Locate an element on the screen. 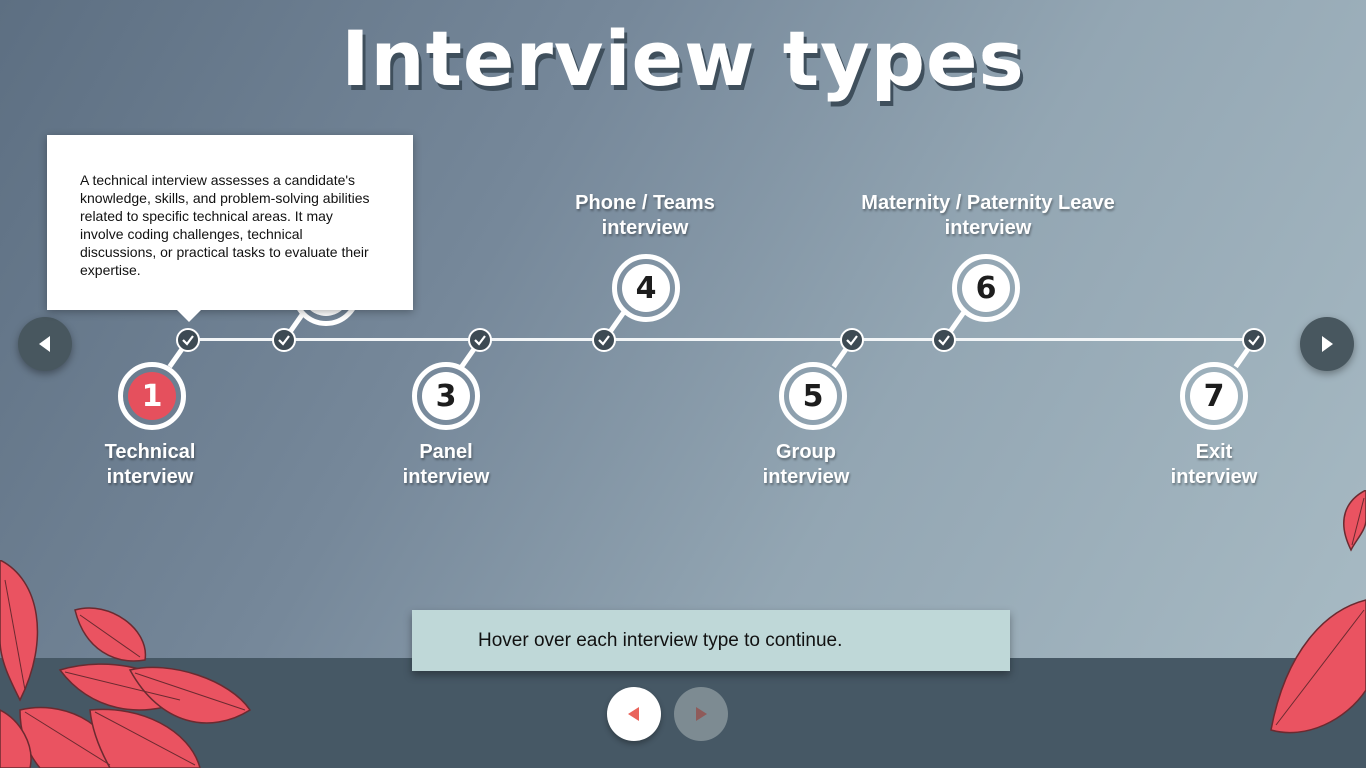 The height and width of the screenshot is (768, 1366). item-4-label: Phone / Teams interview is located at coordinates (645, 216).